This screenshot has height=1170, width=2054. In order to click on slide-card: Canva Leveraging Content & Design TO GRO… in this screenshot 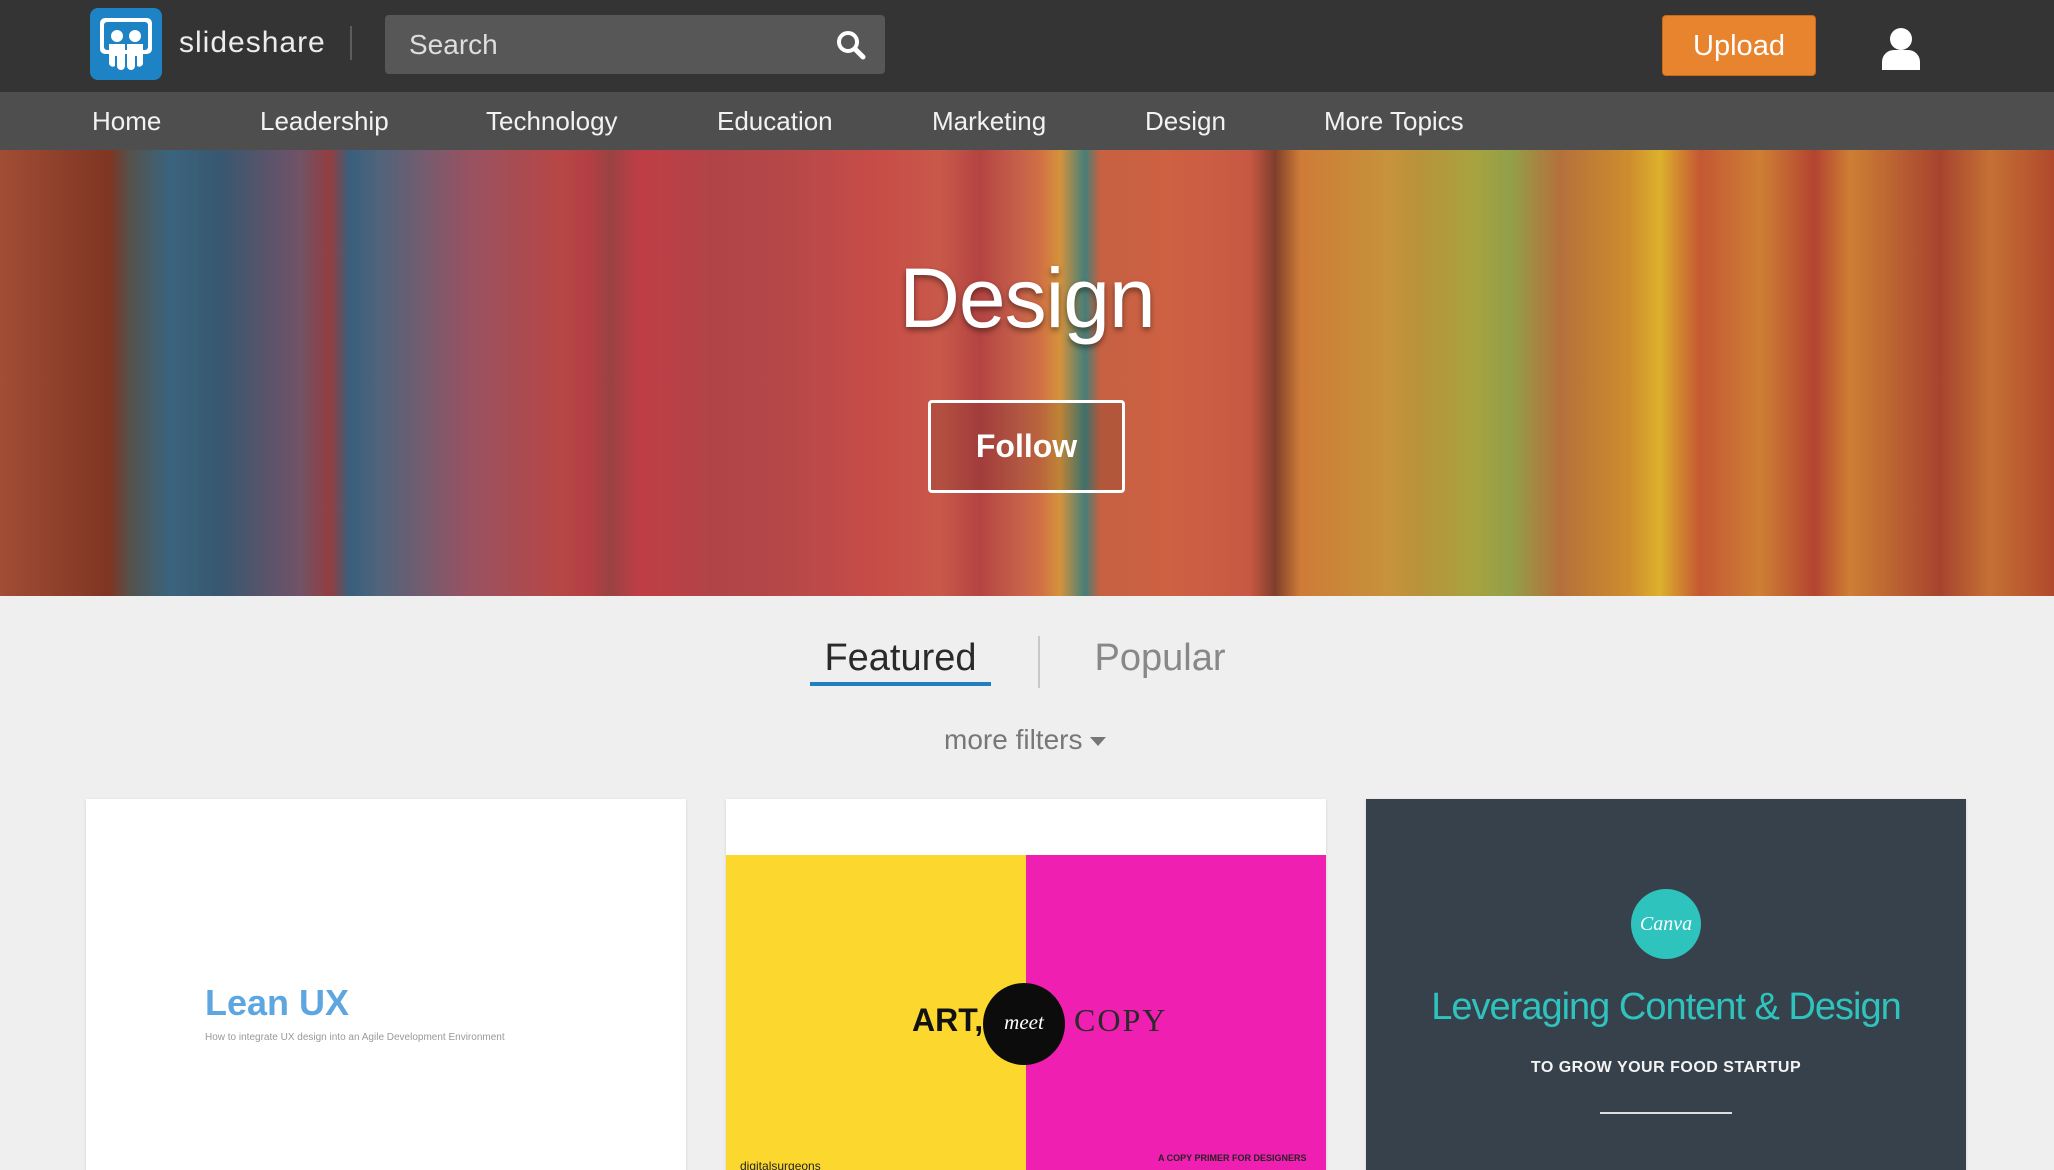, I will do `click(1666, 984)`.